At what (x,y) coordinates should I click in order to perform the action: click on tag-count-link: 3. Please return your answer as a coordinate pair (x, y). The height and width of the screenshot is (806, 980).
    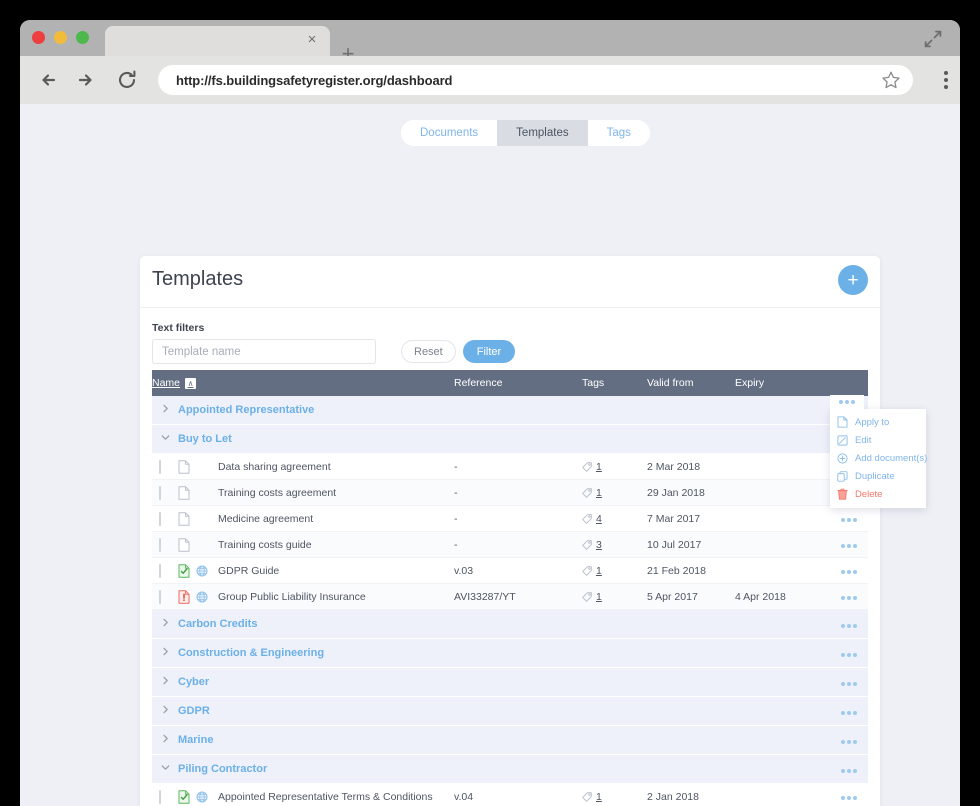
    Looking at the image, I should click on (599, 545).